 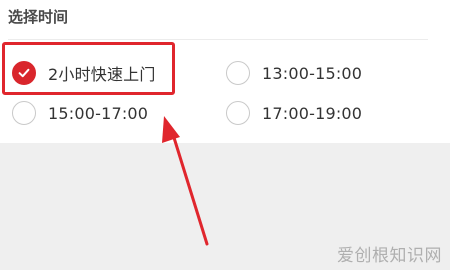 I want to click on time-slot-label: 17:00-19:00, so click(x=312, y=113).